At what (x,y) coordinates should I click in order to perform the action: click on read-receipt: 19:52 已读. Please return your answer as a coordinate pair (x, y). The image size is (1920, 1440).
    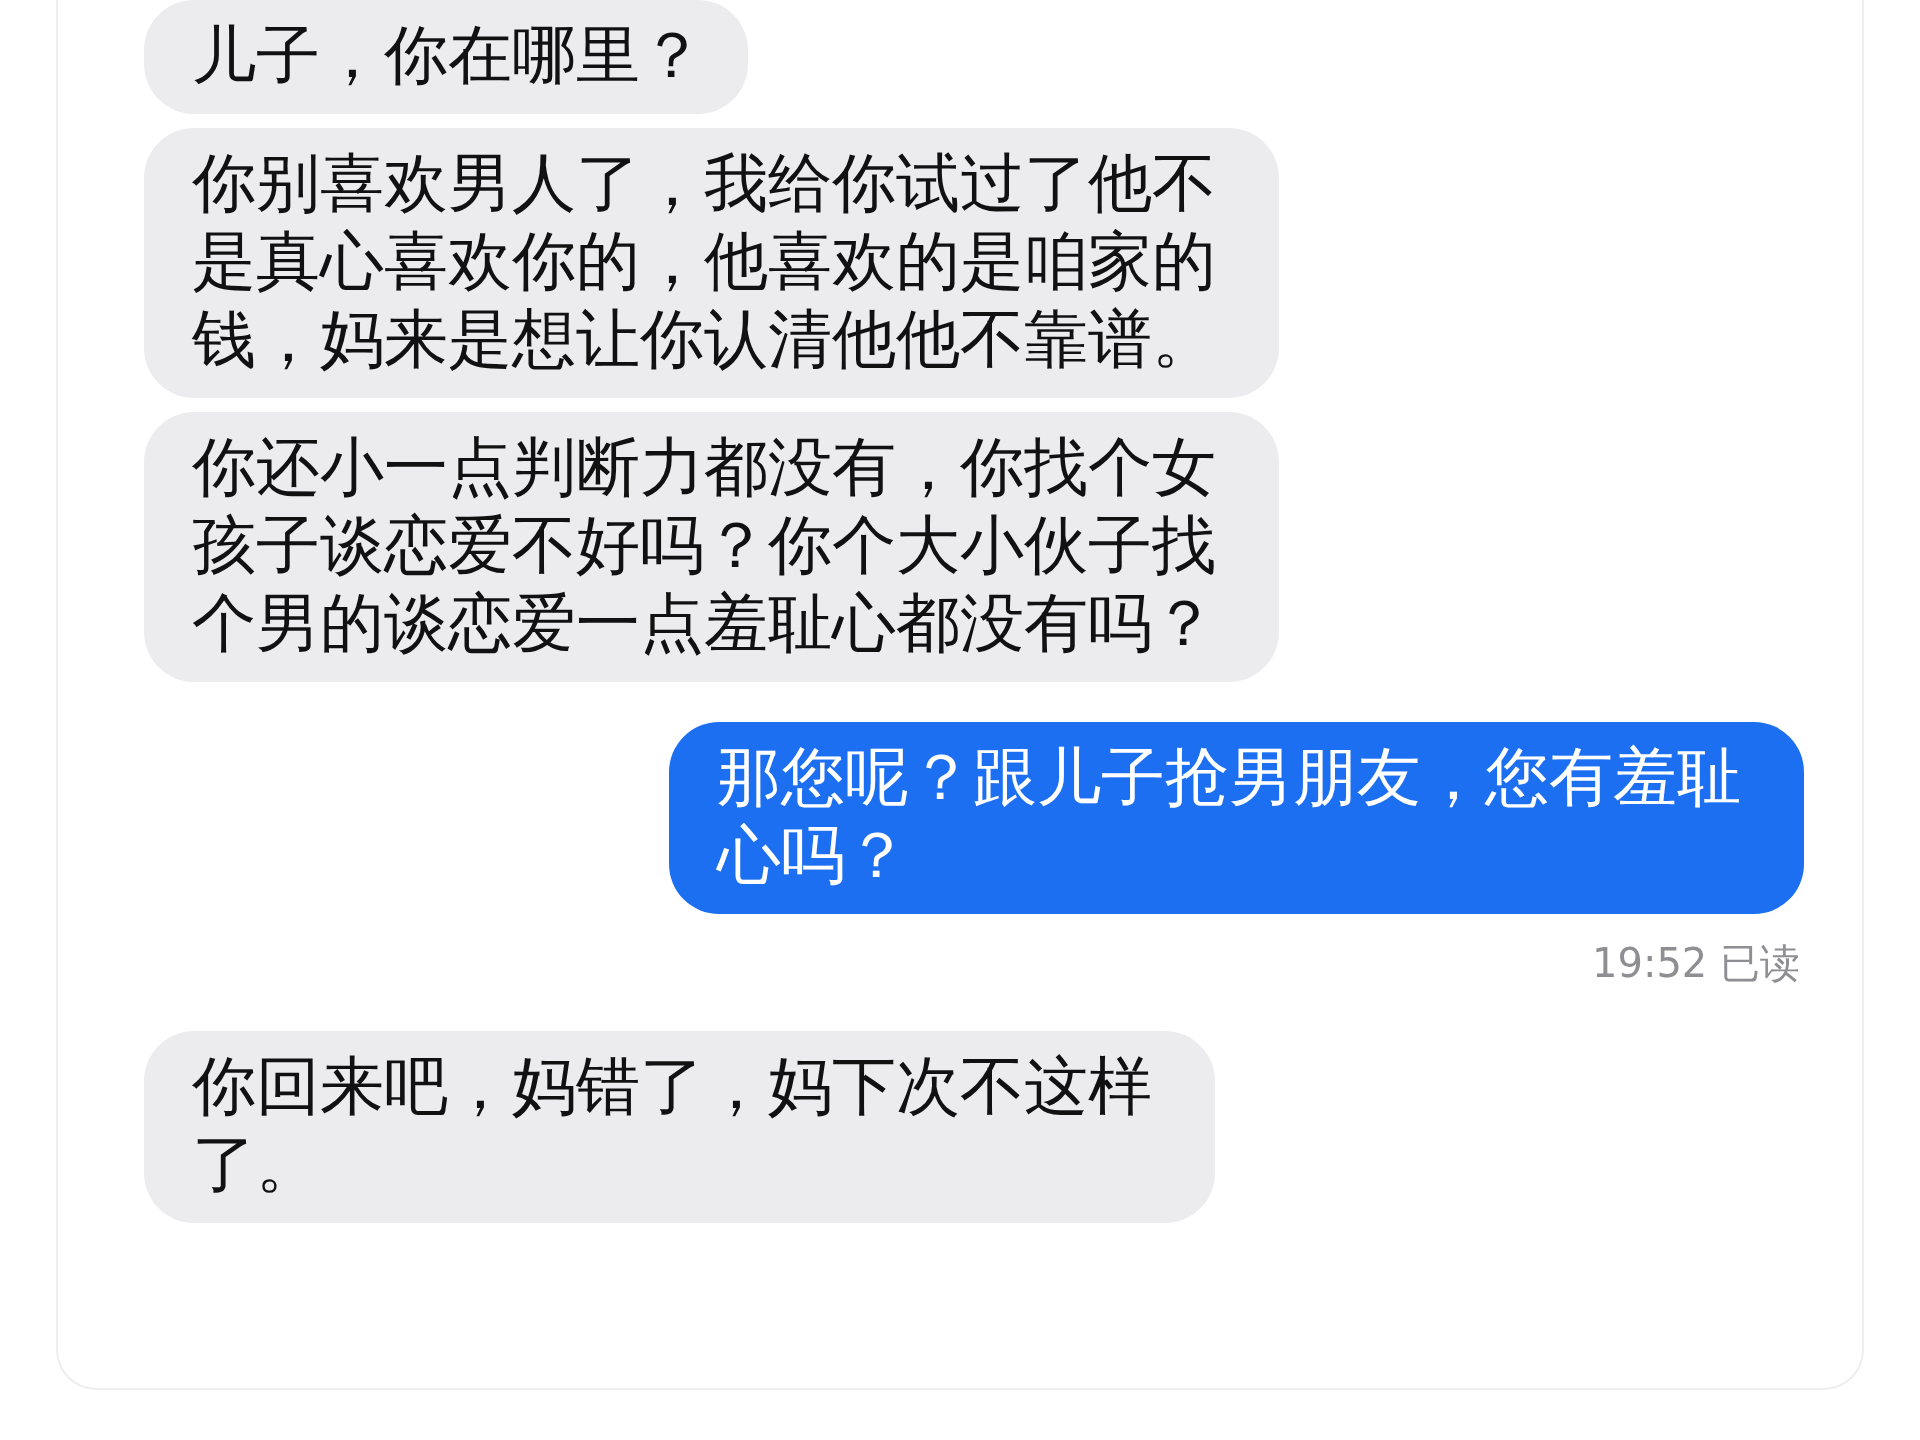
    Looking at the image, I should click on (1696, 963).